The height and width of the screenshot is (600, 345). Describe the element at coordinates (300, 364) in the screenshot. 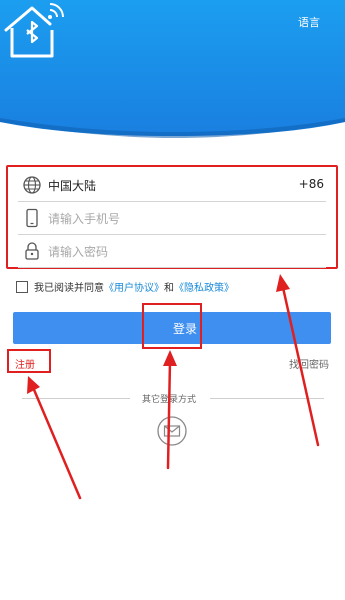

I see `arrow-to-form` at that location.